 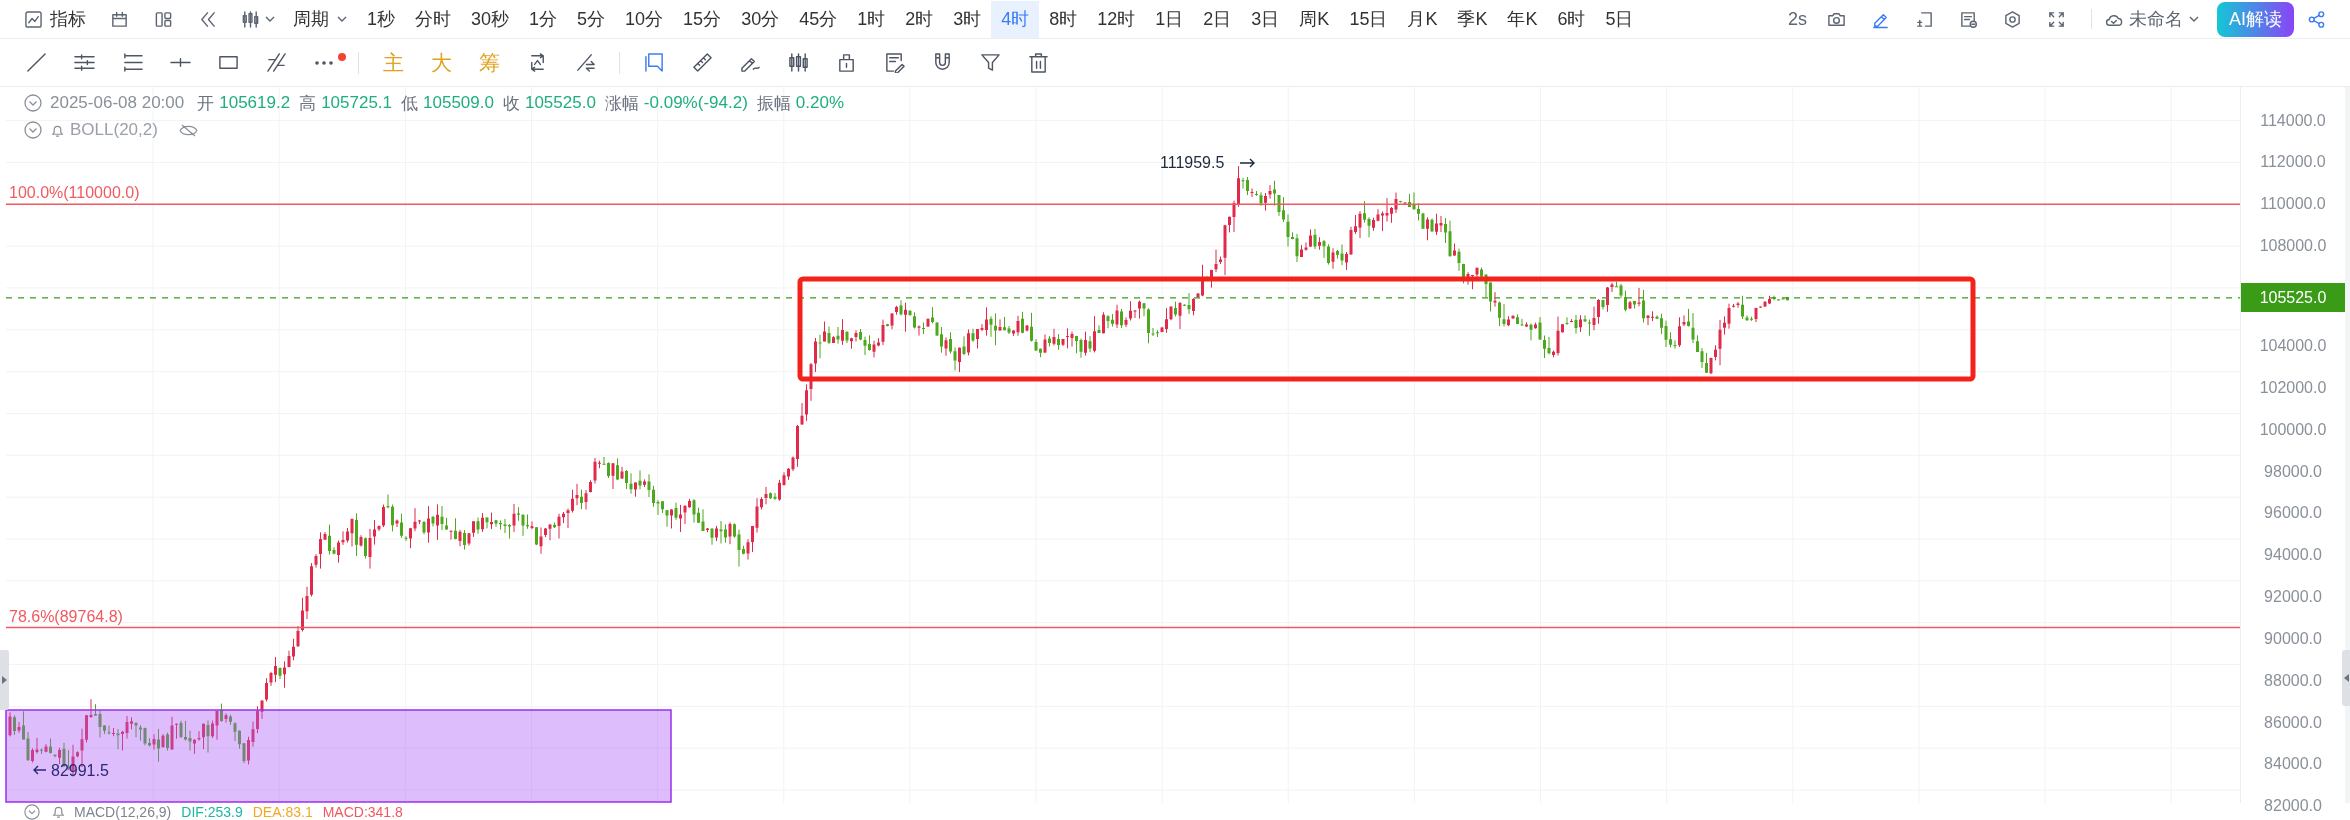 What do you see at coordinates (458, 103) in the screenshot?
I see `legend-value: 105509.0` at bounding box center [458, 103].